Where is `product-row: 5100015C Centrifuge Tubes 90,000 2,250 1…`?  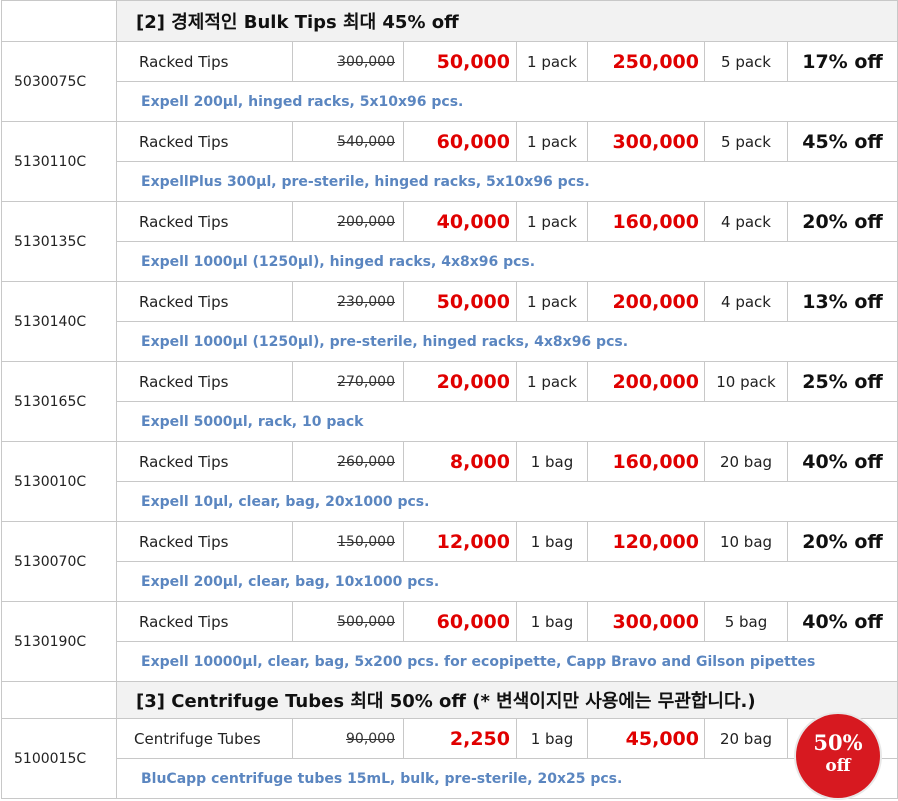
product-row: 5100015C Centrifuge Tubes 90,000 2,250 1… is located at coordinates (449, 758).